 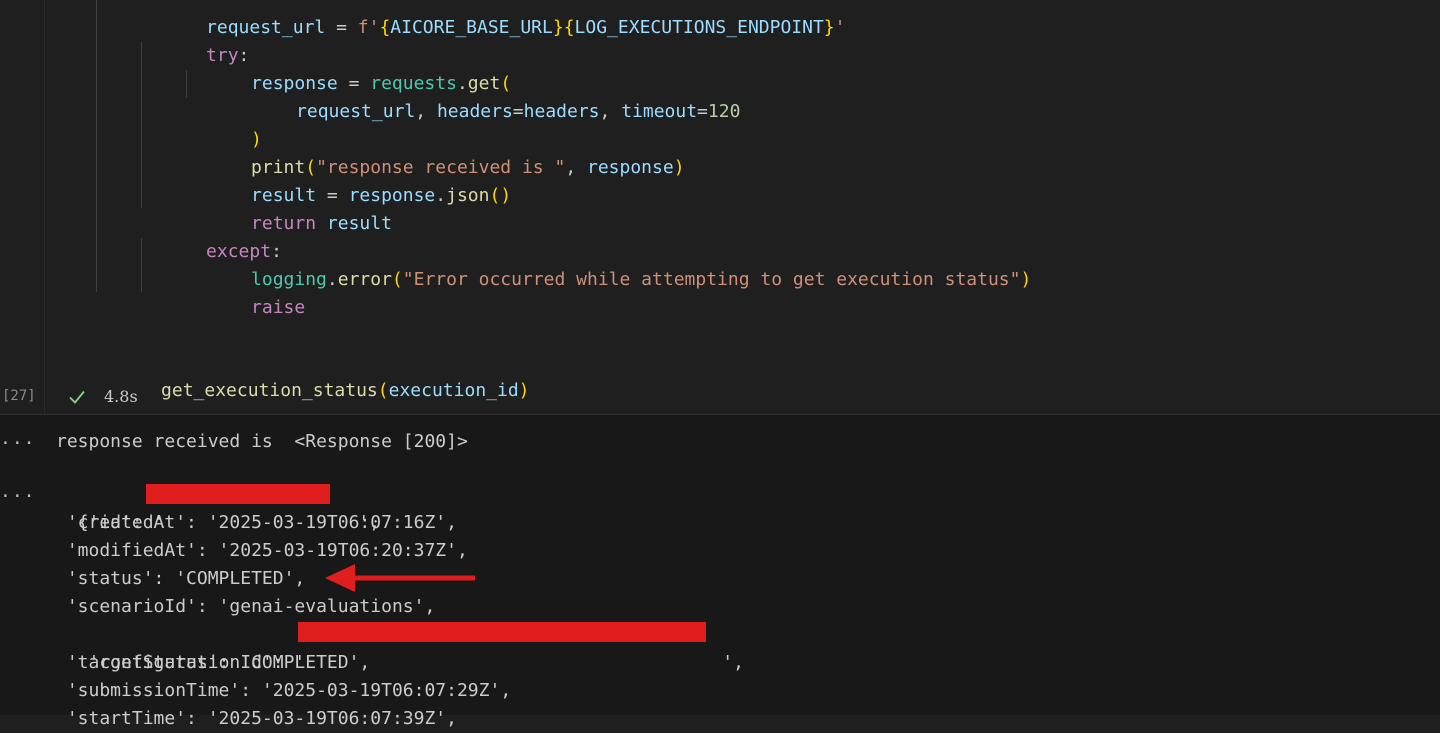 I want to click on output-line-scenario: 'scenarioId': 'genai-evaluations',, so click(x=246, y=606).